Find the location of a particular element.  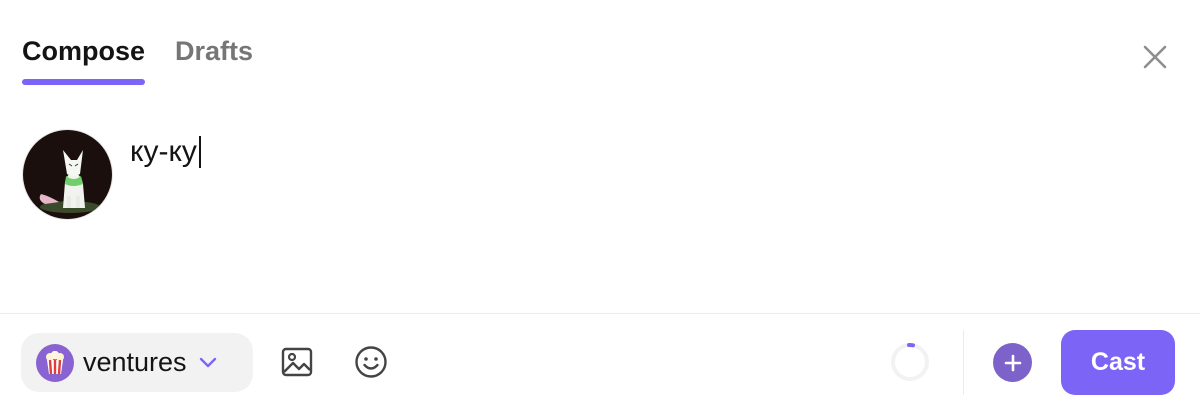

plus-icon is located at coordinates (1012, 362).